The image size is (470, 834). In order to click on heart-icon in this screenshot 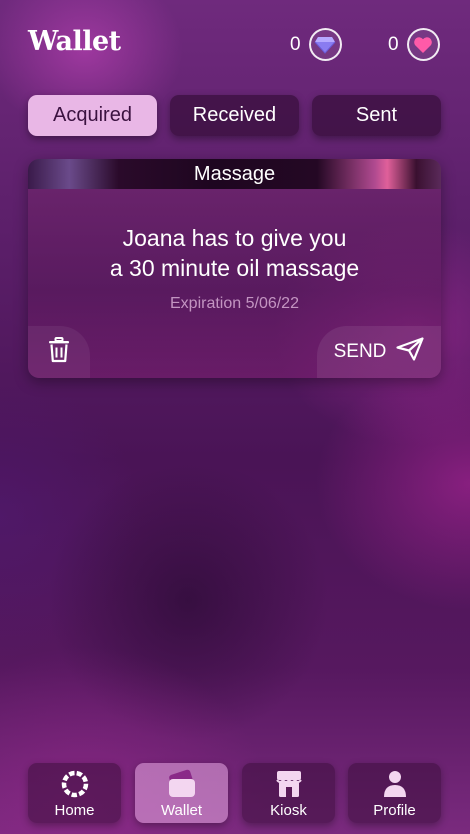, I will do `click(423, 44)`.